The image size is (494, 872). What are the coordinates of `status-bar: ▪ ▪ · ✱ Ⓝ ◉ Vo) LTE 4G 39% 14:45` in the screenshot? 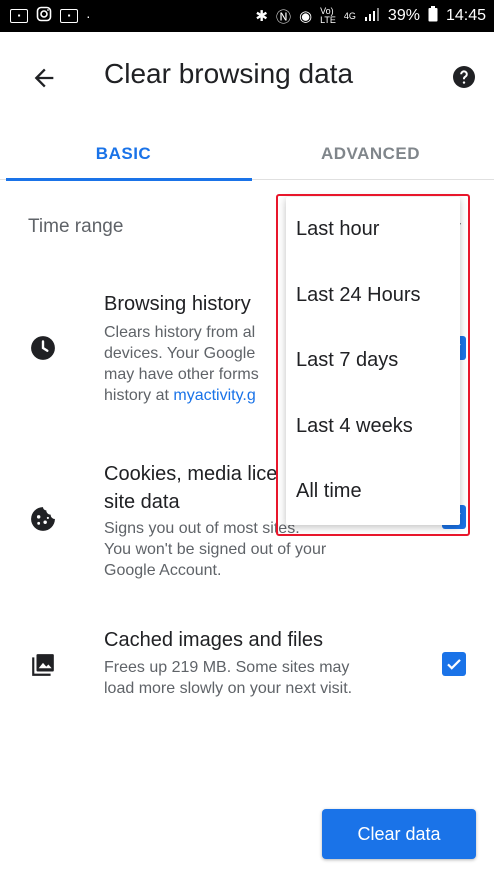 It's located at (247, 16).